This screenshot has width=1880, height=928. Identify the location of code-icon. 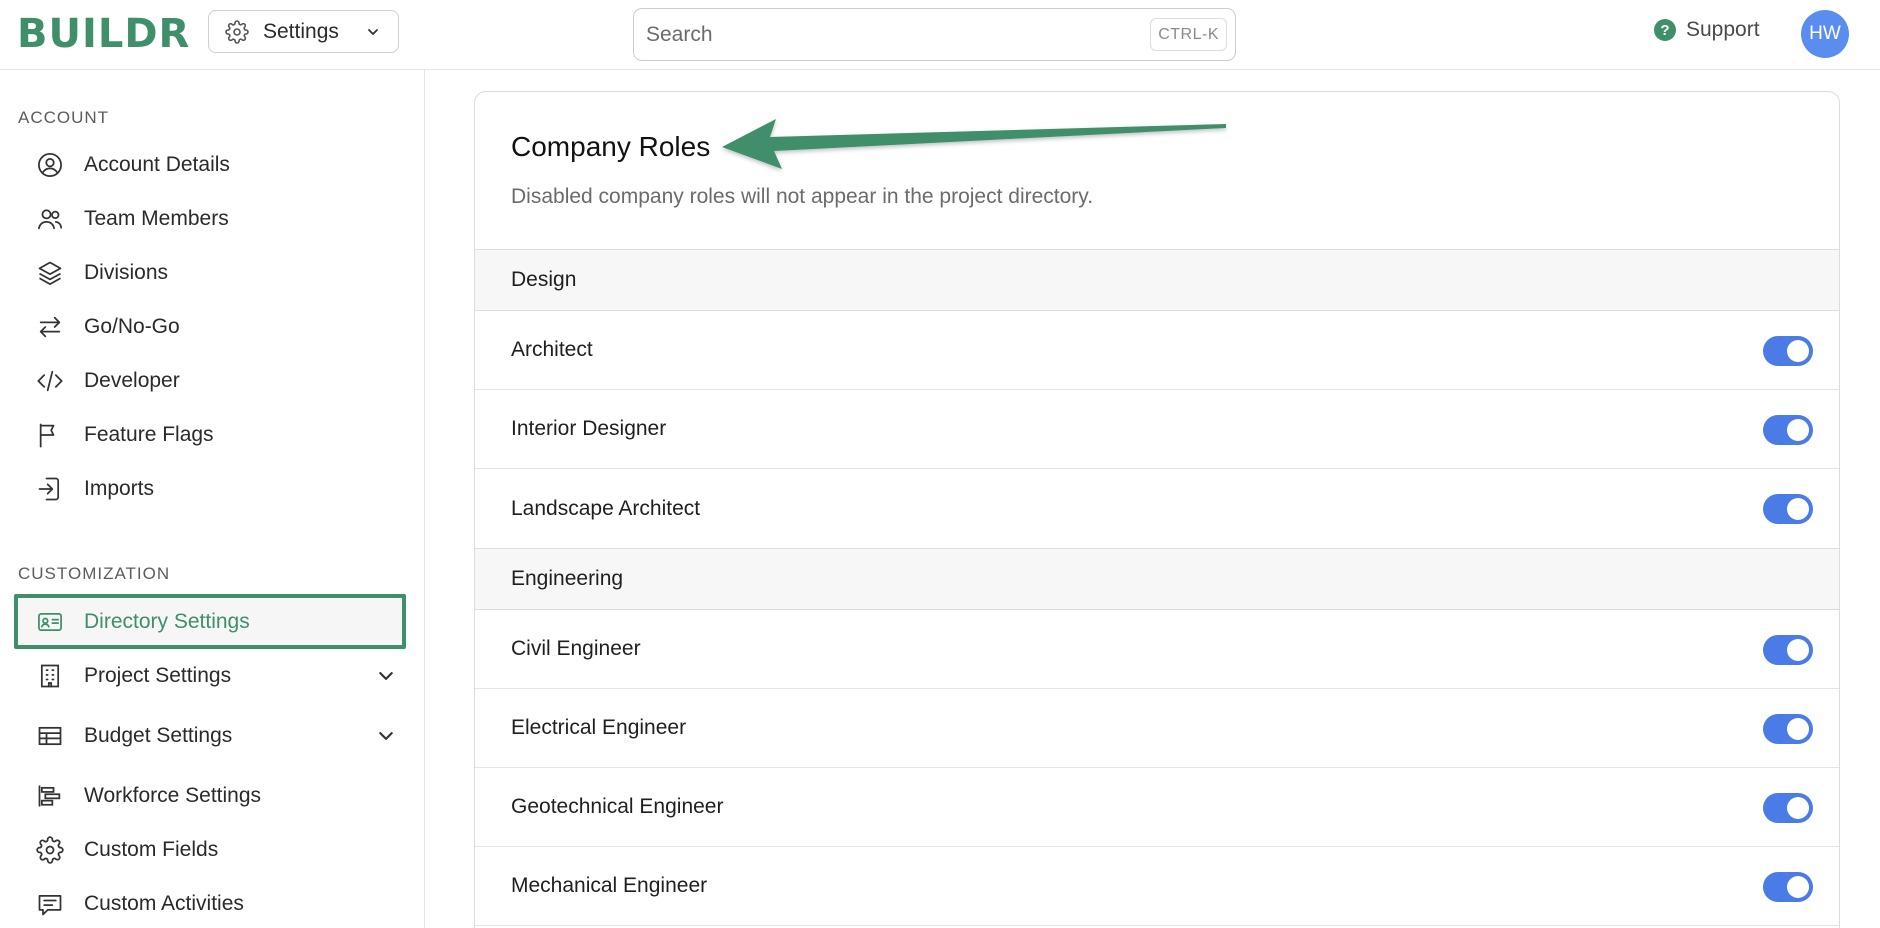
(50, 381).